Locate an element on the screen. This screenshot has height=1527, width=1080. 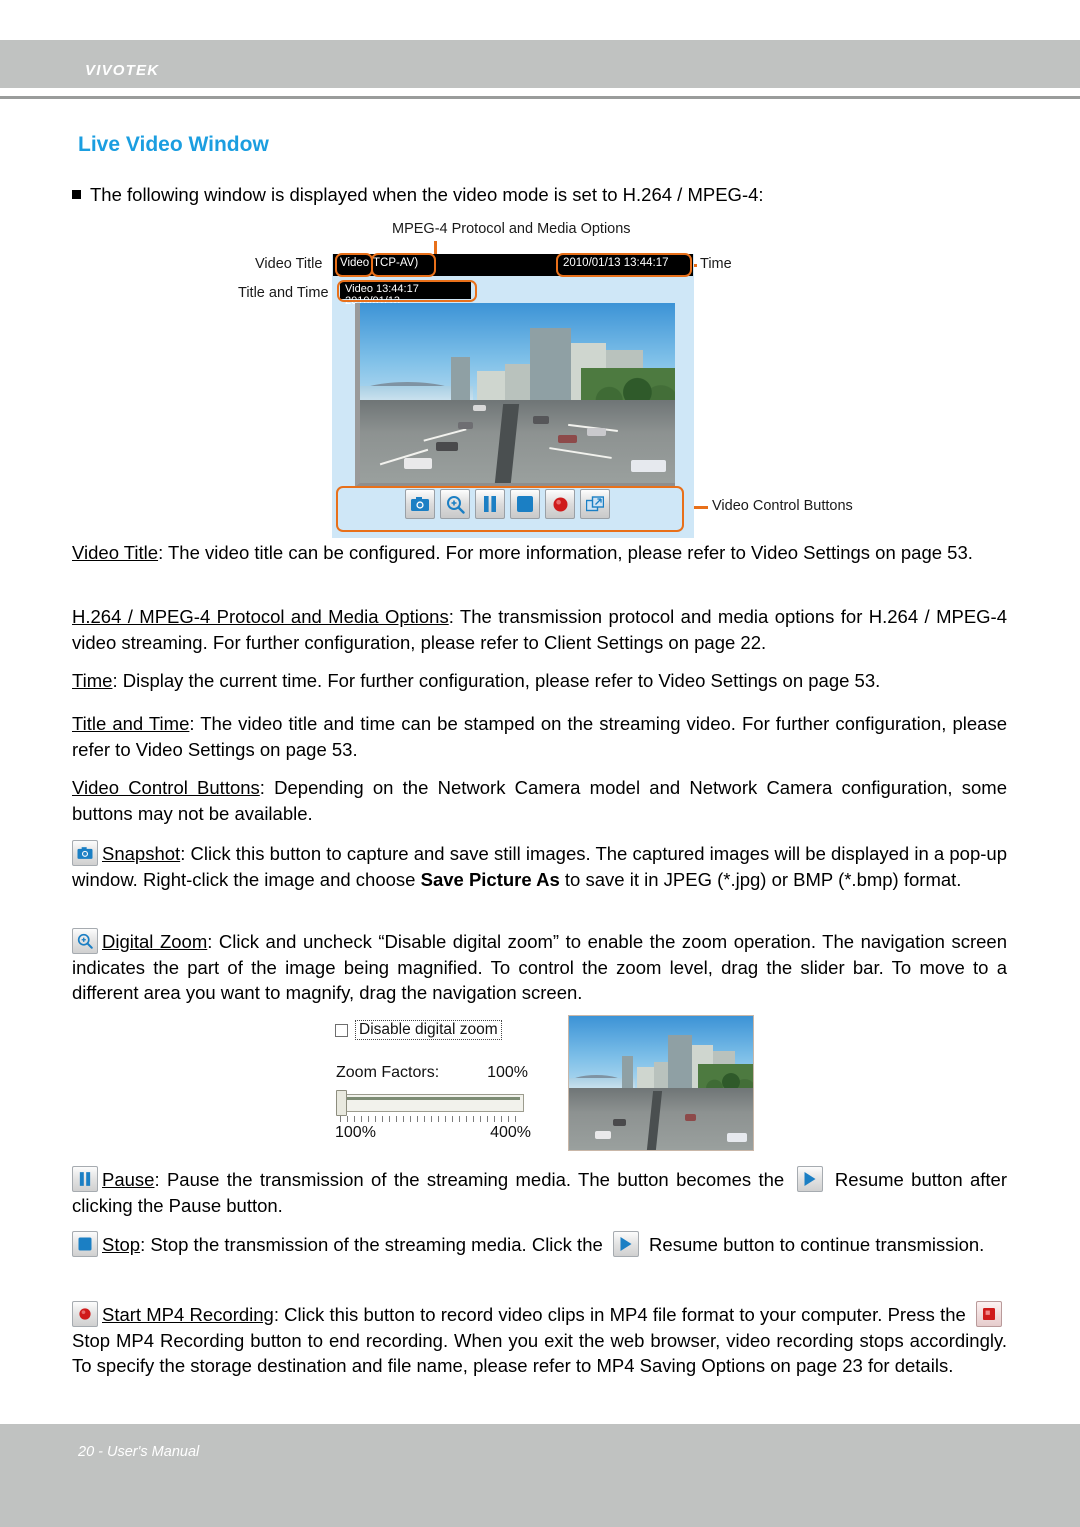
callout-title-and-time-label: Title and Time is located at coordinates (283, 293).